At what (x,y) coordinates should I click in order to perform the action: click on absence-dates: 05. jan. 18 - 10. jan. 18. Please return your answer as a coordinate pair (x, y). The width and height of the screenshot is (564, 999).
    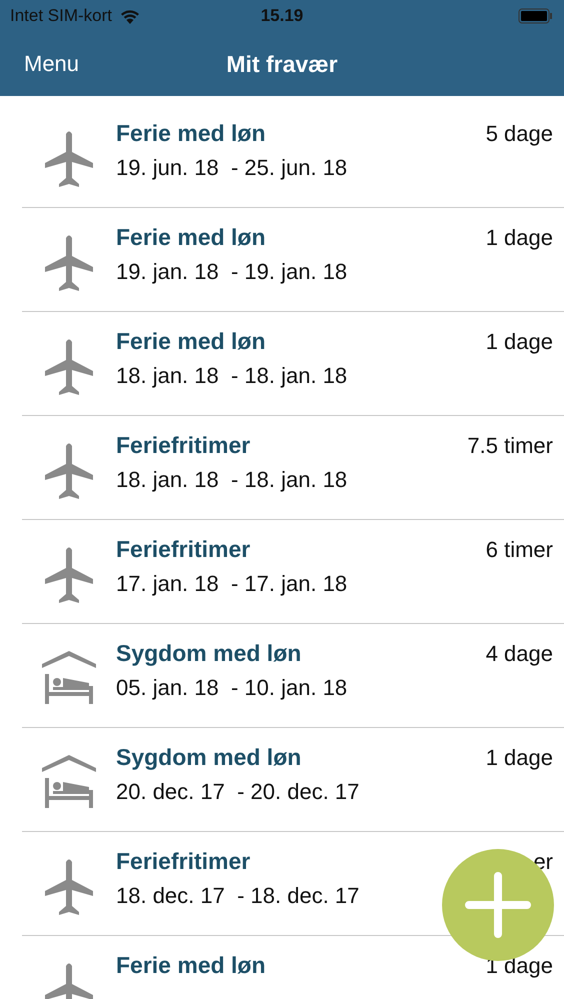
    Looking at the image, I should click on (232, 688).